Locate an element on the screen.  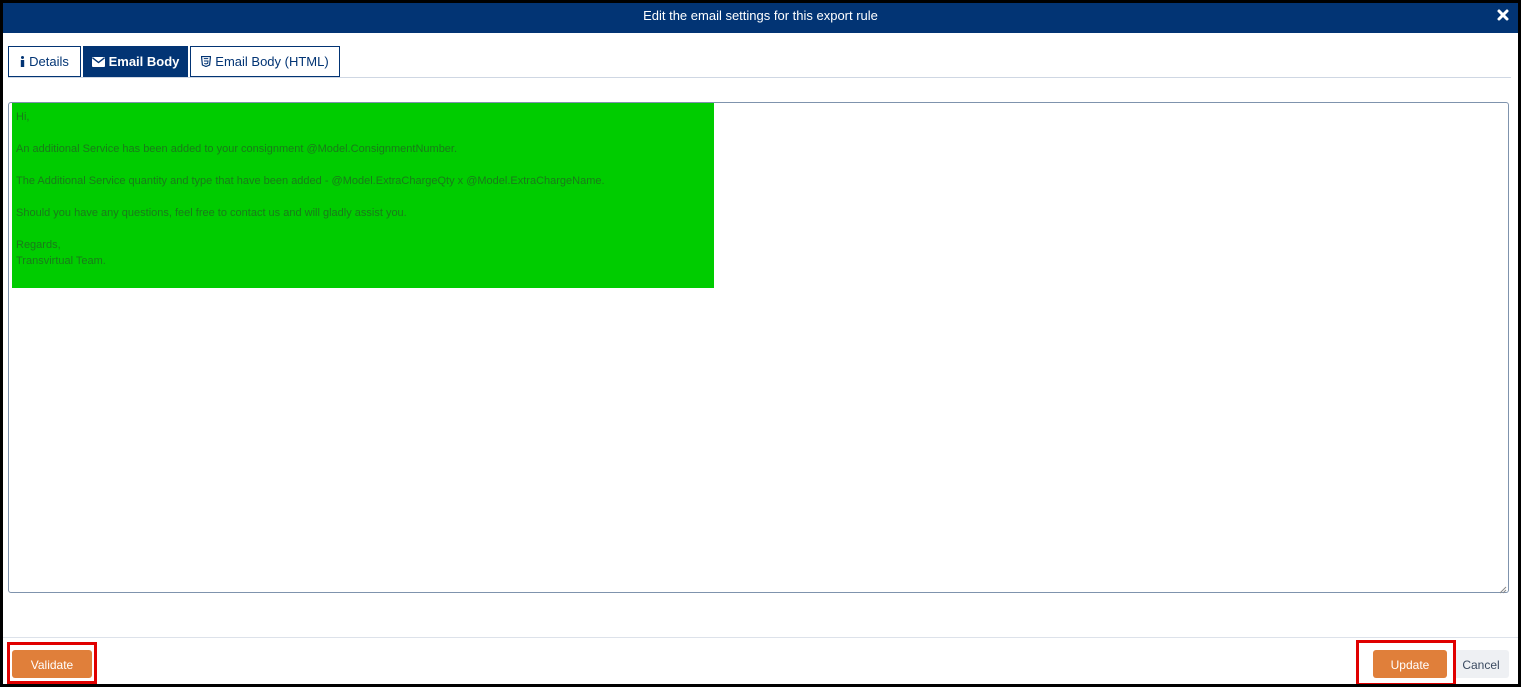
tab-divider is located at coordinates (759, 77).